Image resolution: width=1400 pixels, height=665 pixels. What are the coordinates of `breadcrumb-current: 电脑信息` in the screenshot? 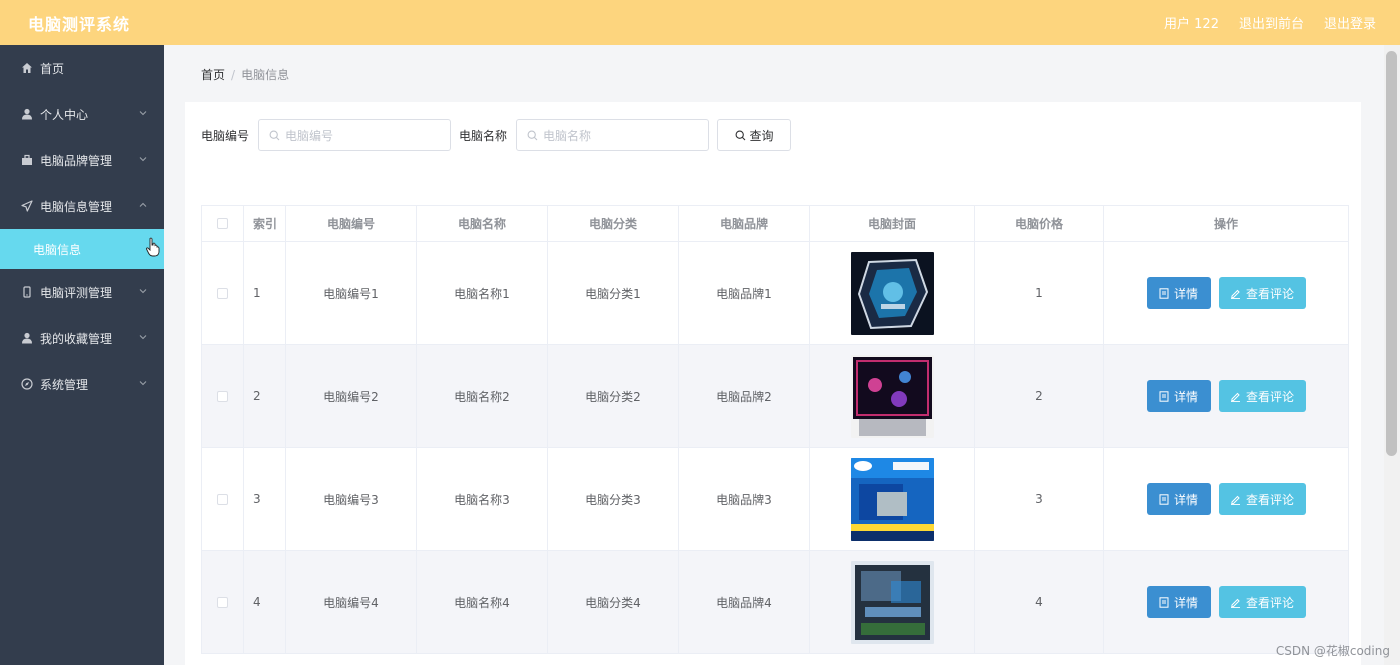 It's located at (265, 75).